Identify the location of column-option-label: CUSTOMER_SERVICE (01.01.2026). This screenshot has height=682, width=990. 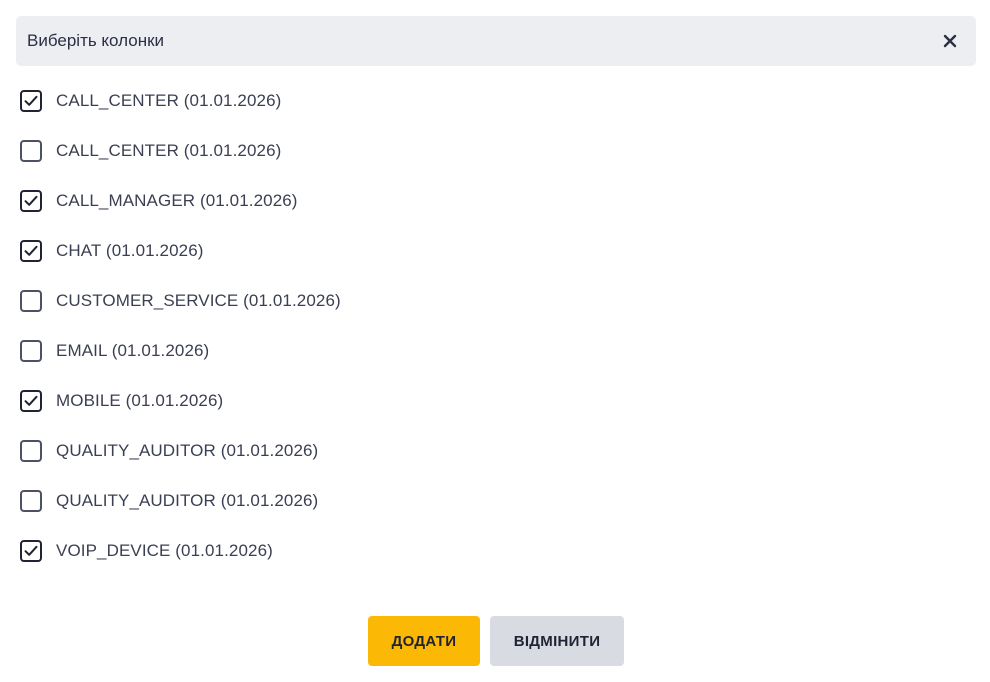
(198, 300).